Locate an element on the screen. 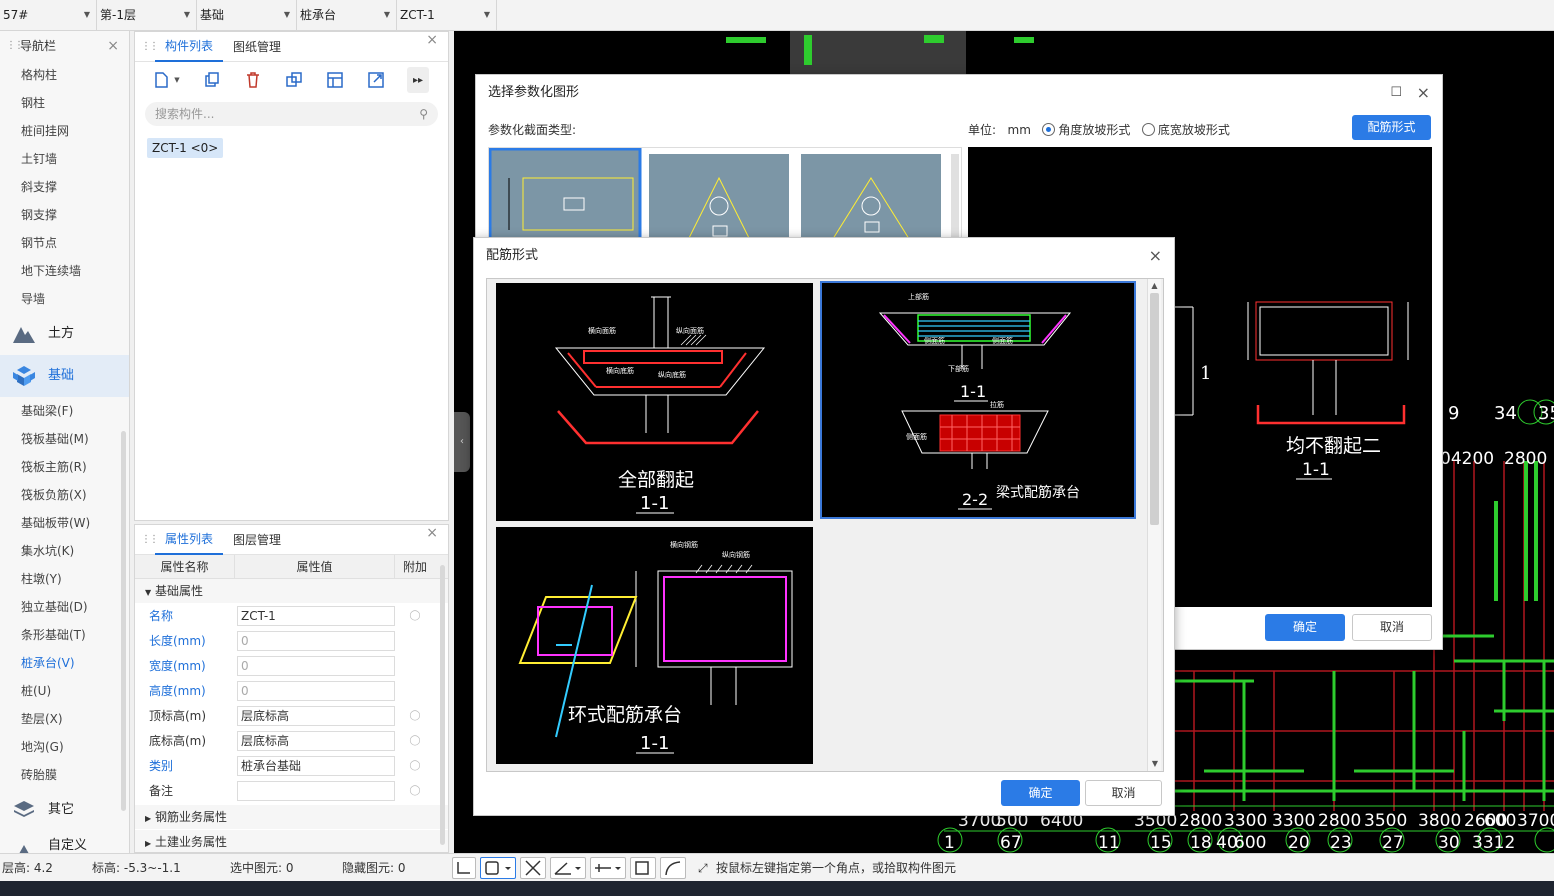  scroll-thumb is located at coordinates (1154, 409).